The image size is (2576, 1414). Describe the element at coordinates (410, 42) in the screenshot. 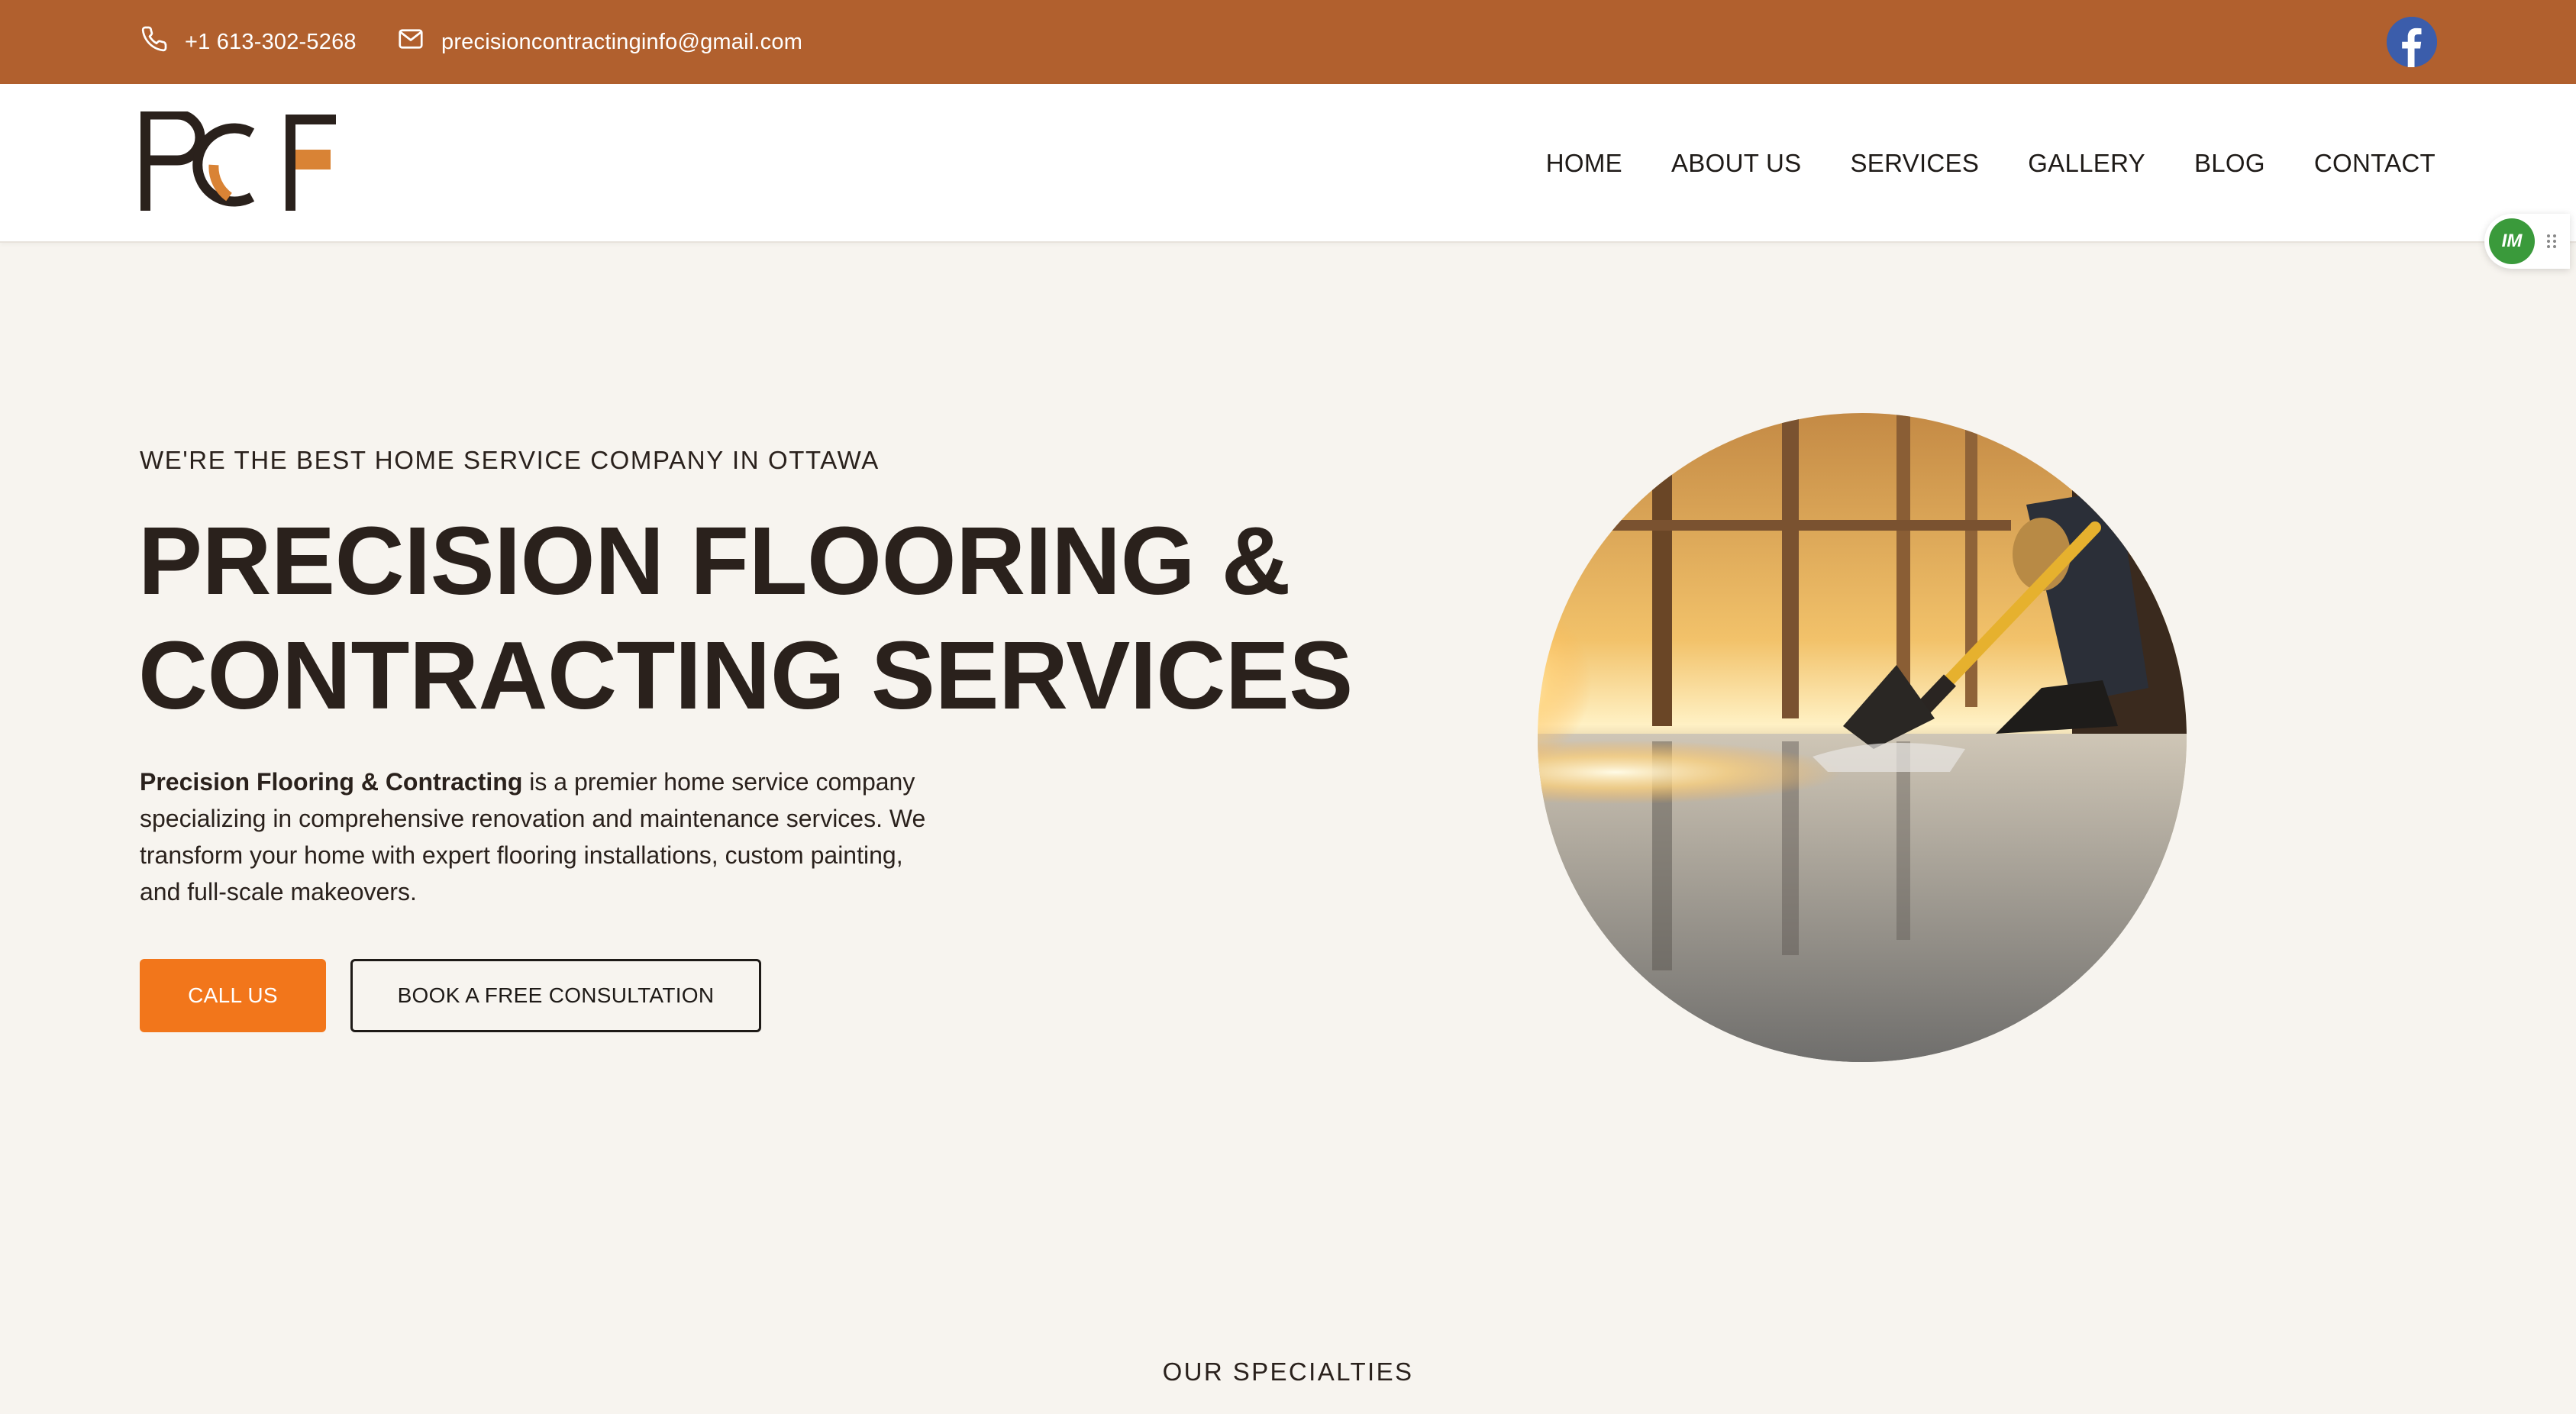

I see `mail-icon` at that location.